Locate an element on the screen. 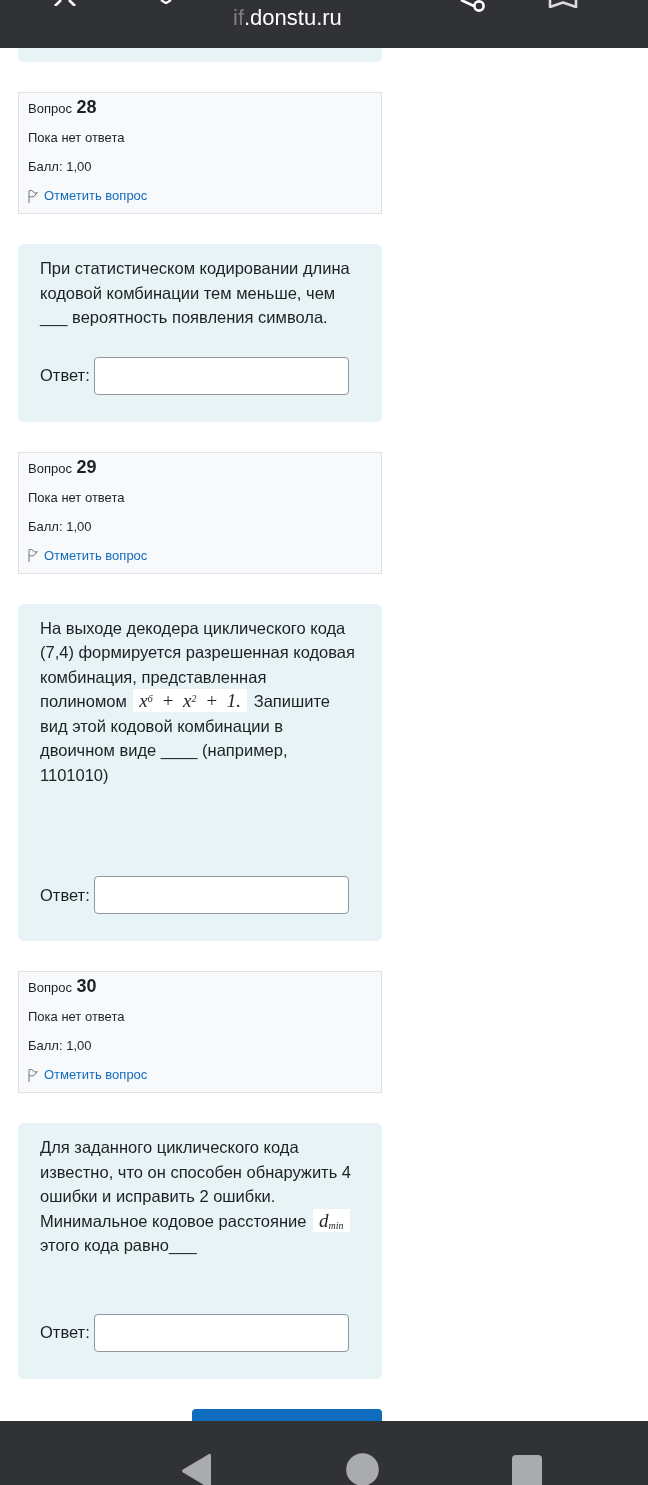  action-button is located at coordinates (287, 1414).